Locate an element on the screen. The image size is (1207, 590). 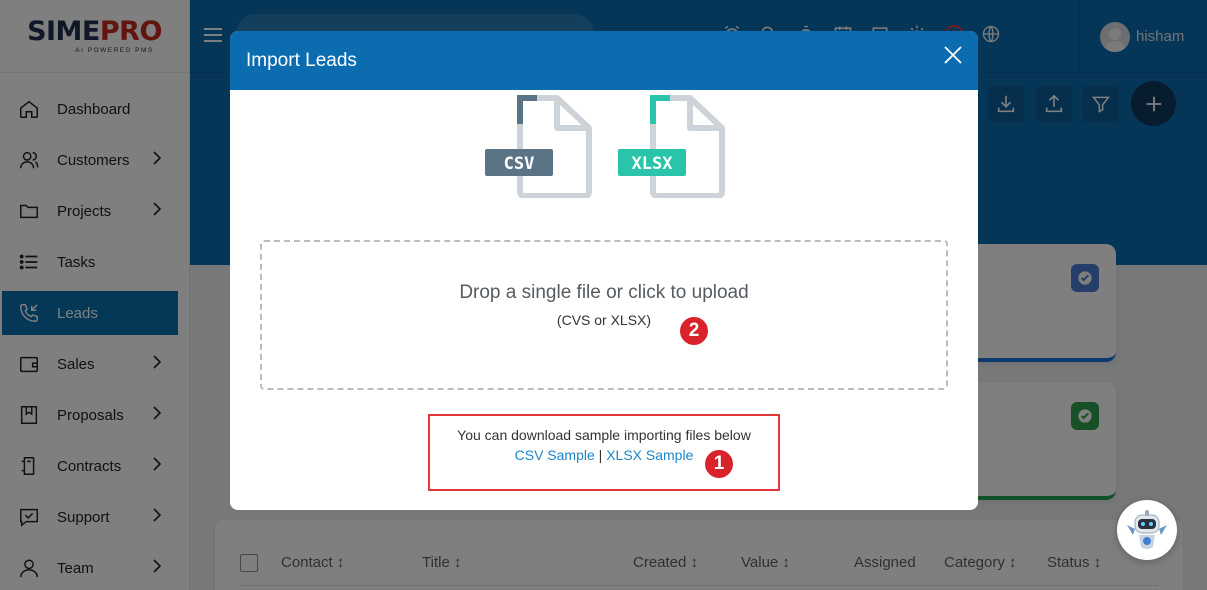
xlsx-sample-link: XLSX Sample is located at coordinates (649, 455).